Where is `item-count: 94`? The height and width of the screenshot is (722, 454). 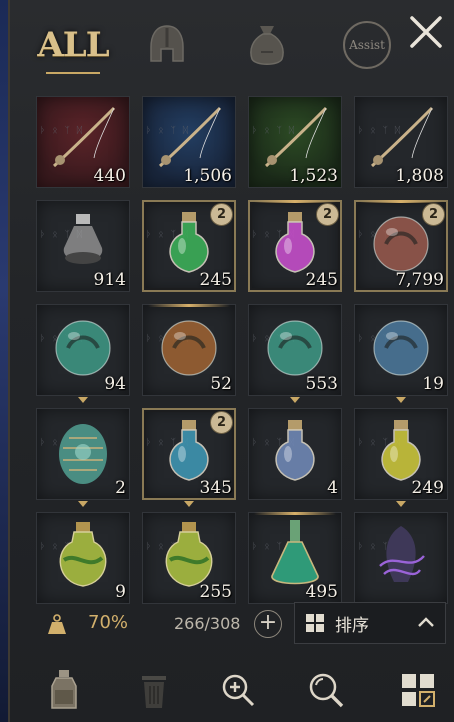 item-count: 94 is located at coordinates (115, 384).